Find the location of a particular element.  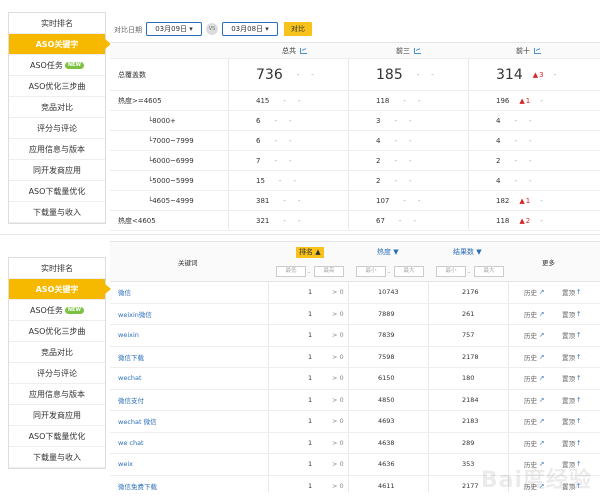

keyword-row: wechat 1 > 0 6150 180 历史 ↗ 置顶 ↑ is located at coordinates (355, 379).